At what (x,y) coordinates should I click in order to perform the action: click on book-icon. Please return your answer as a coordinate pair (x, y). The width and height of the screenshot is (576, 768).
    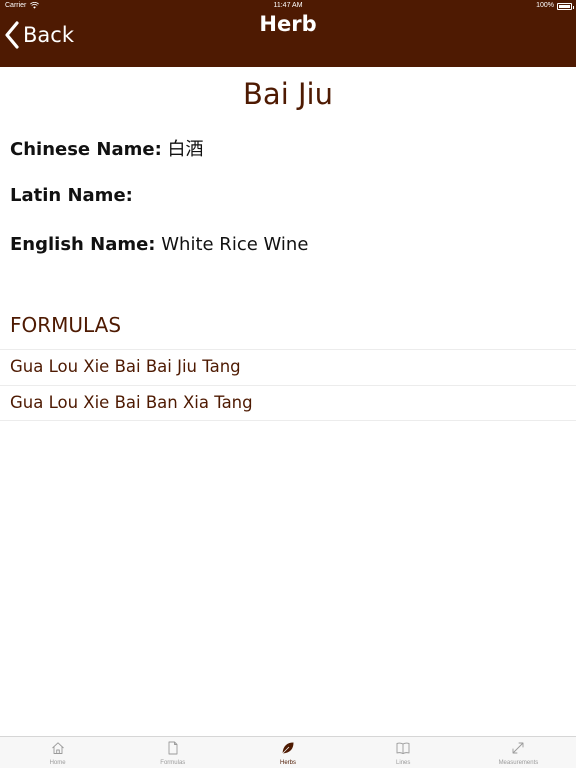
    Looking at the image, I should click on (403, 748).